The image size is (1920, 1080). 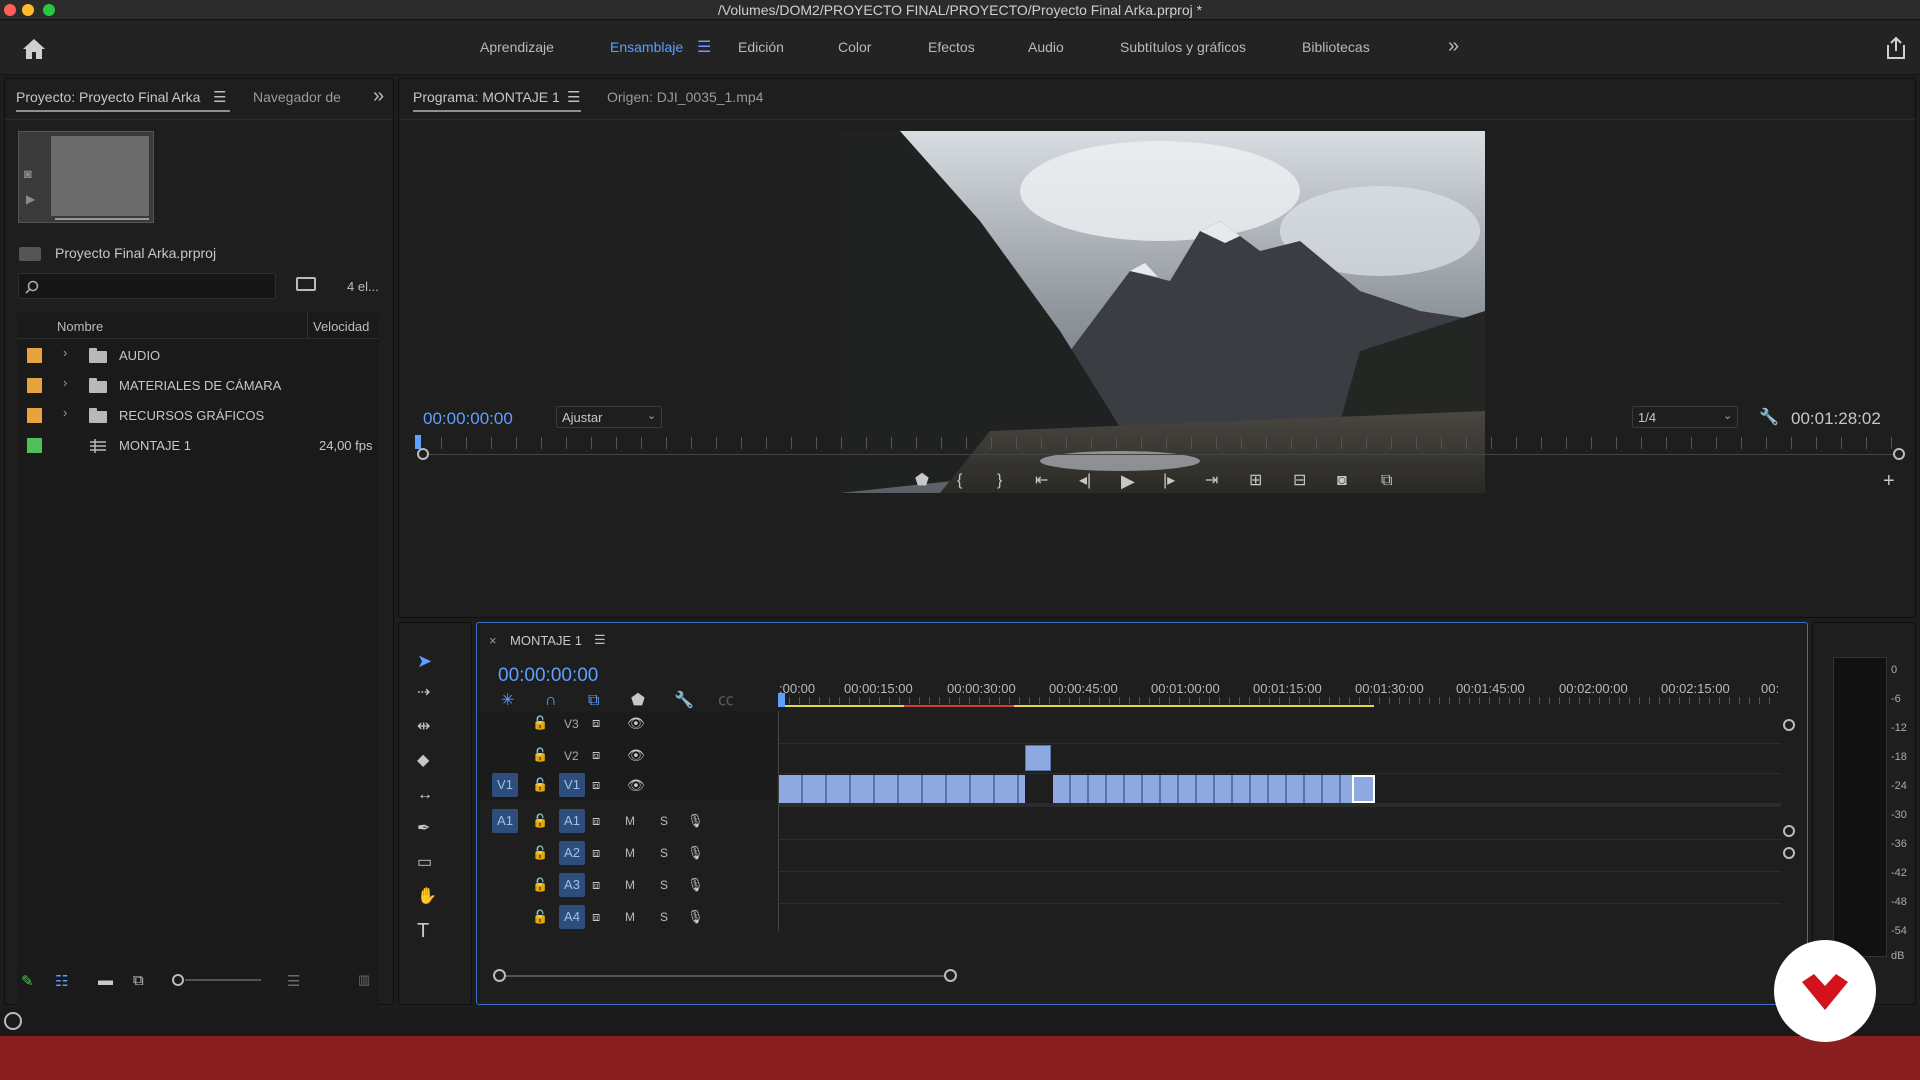 I want to click on linked-selection-icon: ⧉, so click(x=593, y=701).